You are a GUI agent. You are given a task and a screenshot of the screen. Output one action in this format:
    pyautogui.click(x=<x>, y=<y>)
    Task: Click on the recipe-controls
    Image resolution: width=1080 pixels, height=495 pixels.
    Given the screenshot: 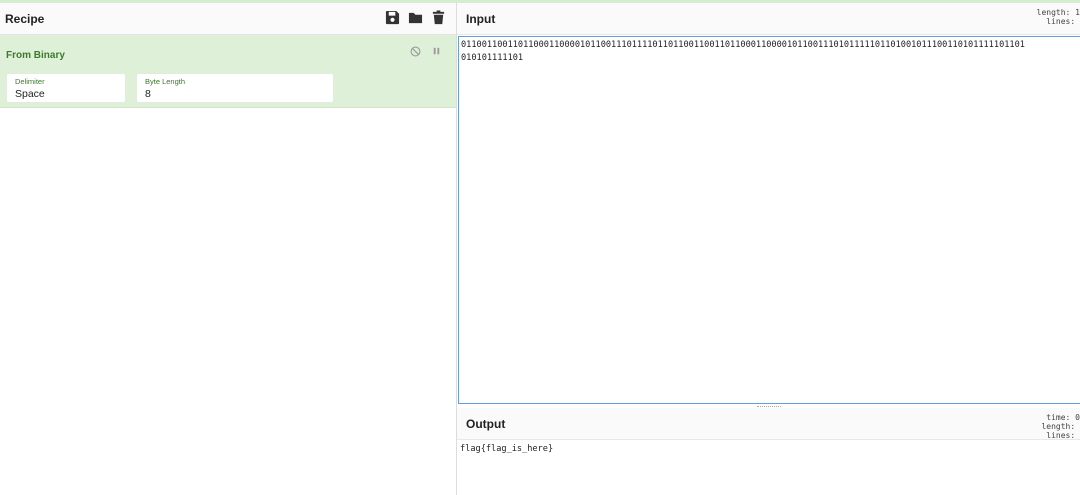 What is the action you would take?
    pyautogui.click(x=415, y=17)
    